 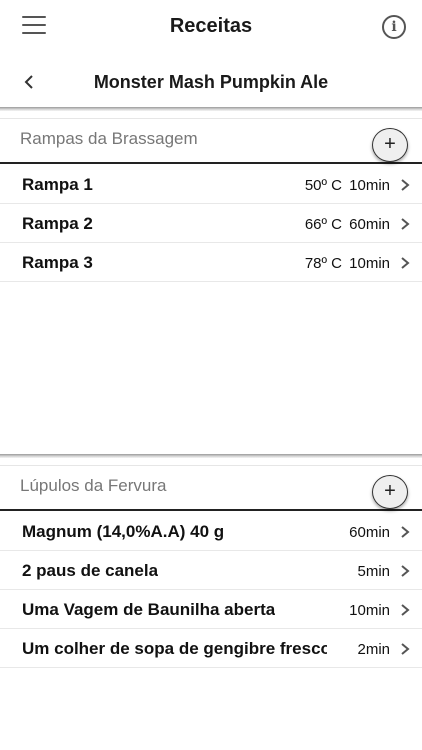 I want to click on recipe-header: Monster Mash Pumpkin Ale, so click(x=211, y=84).